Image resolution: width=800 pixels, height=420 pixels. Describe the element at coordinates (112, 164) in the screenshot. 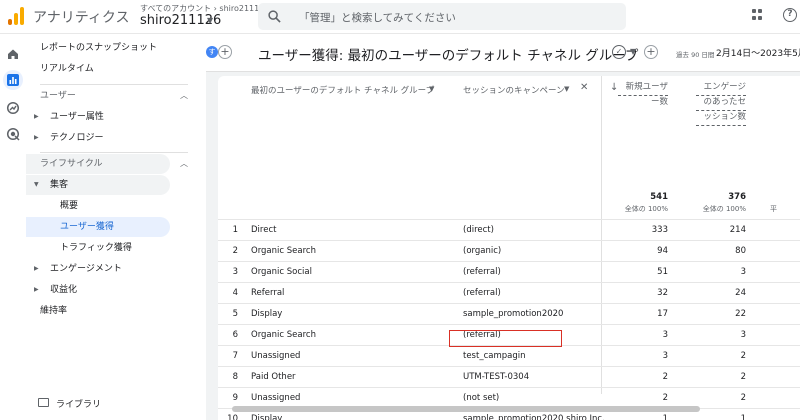

I see `sidebar-section-lifecycle: ライフサイクル ︿` at that location.